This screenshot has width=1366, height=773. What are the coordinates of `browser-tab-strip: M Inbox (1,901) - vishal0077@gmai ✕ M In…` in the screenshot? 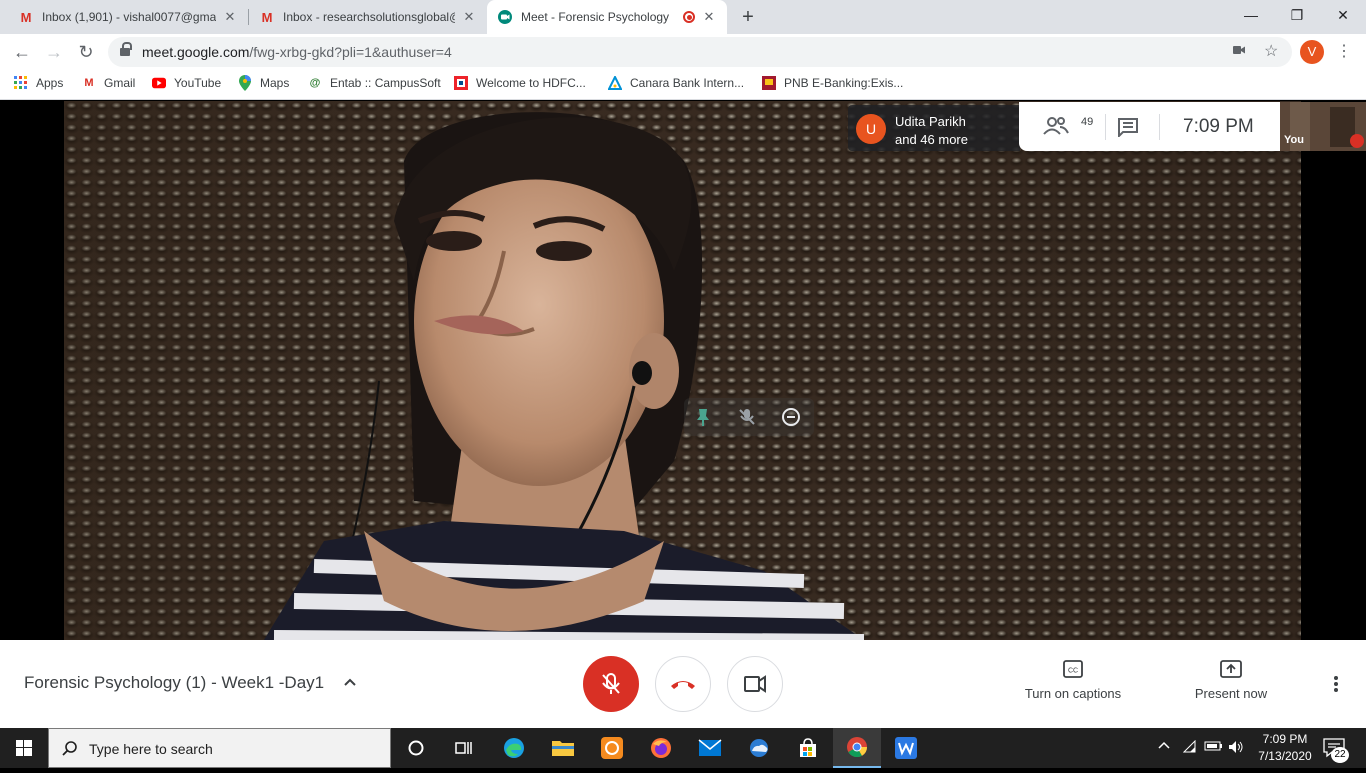 It's located at (683, 17).